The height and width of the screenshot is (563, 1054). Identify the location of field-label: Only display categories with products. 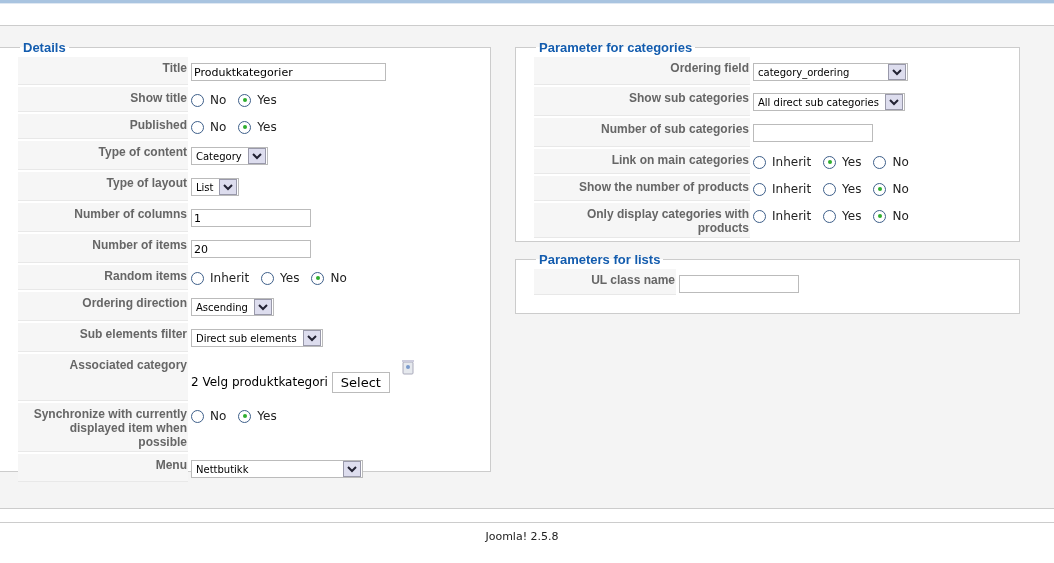
(642, 220).